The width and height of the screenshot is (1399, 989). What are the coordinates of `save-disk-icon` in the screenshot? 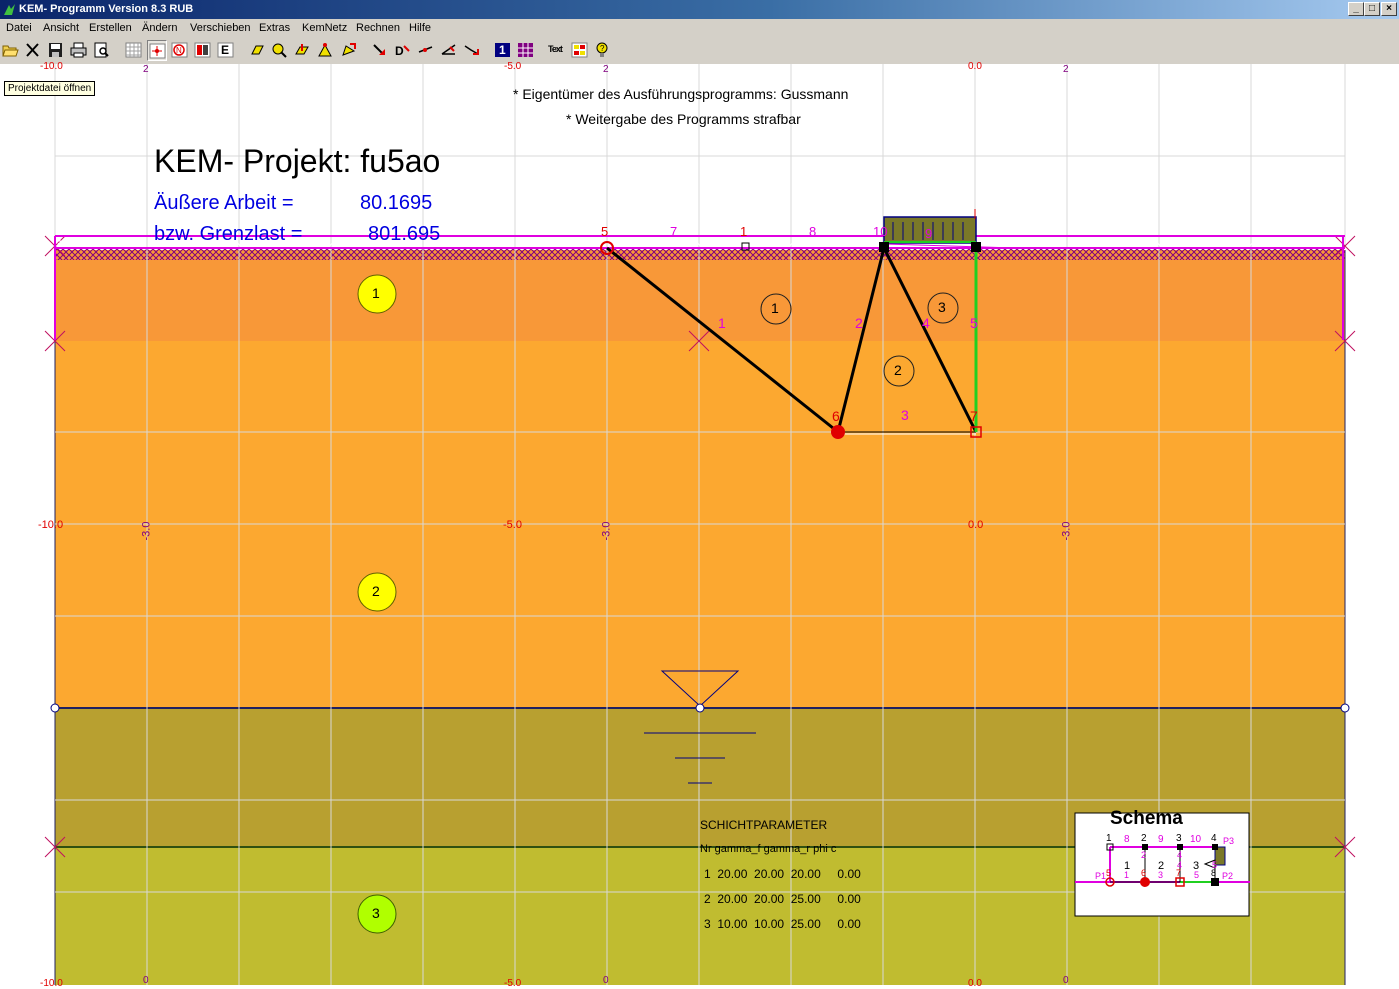 It's located at (55, 50).